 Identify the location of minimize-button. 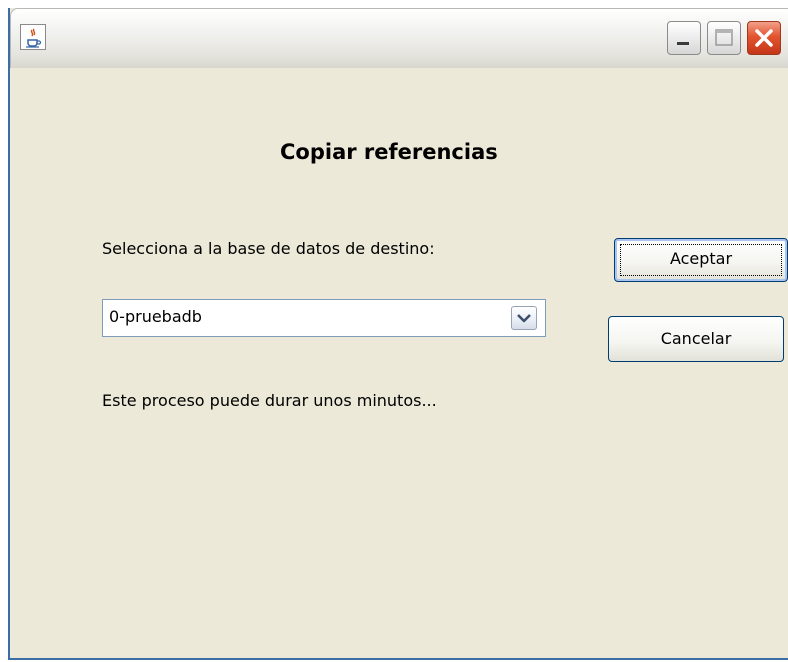
(684, 38).